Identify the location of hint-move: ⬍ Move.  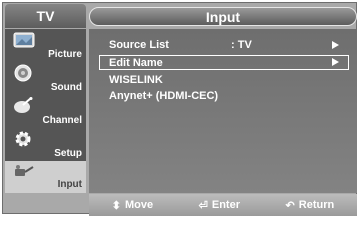
(132, 205).